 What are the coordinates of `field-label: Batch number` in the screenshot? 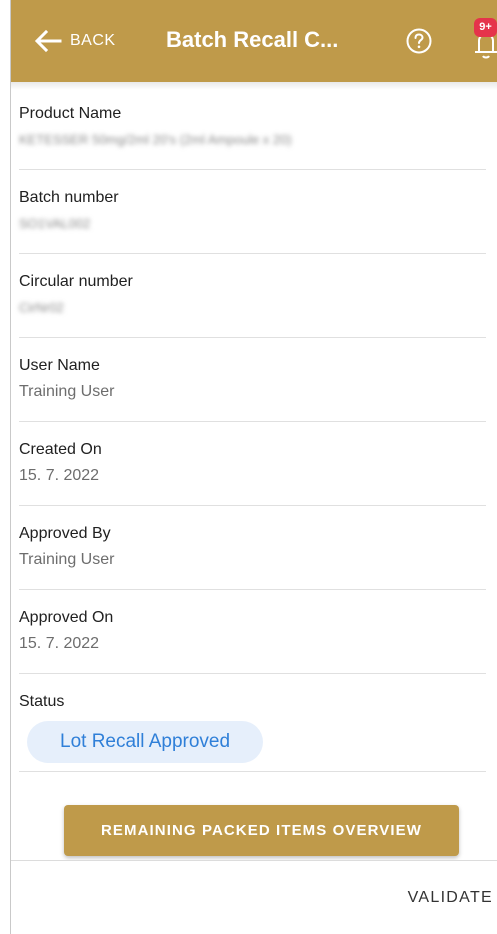 It's located at (69, 197).